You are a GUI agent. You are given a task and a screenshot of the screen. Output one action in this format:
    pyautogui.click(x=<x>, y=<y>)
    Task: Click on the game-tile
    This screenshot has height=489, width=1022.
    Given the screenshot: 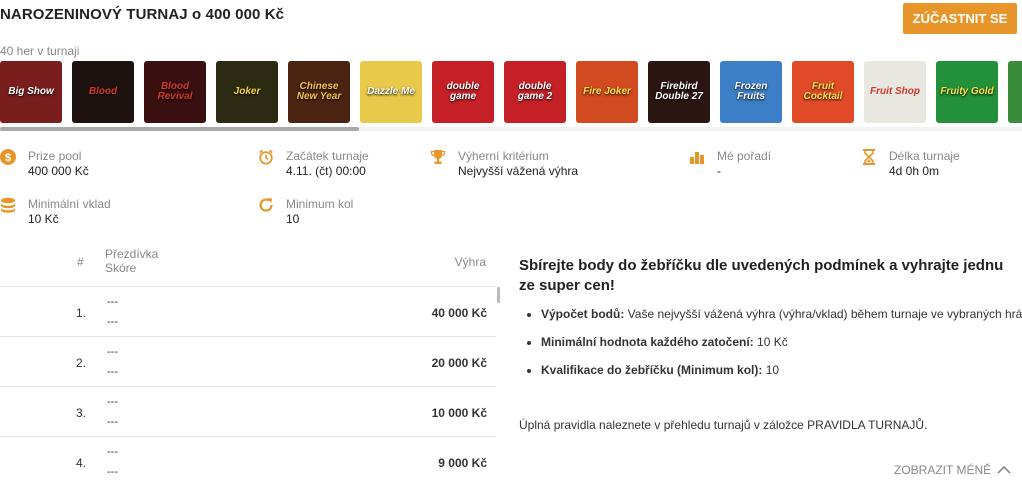 What is the action you would take?
    pyautogui.click(x=1015, y=92)
    